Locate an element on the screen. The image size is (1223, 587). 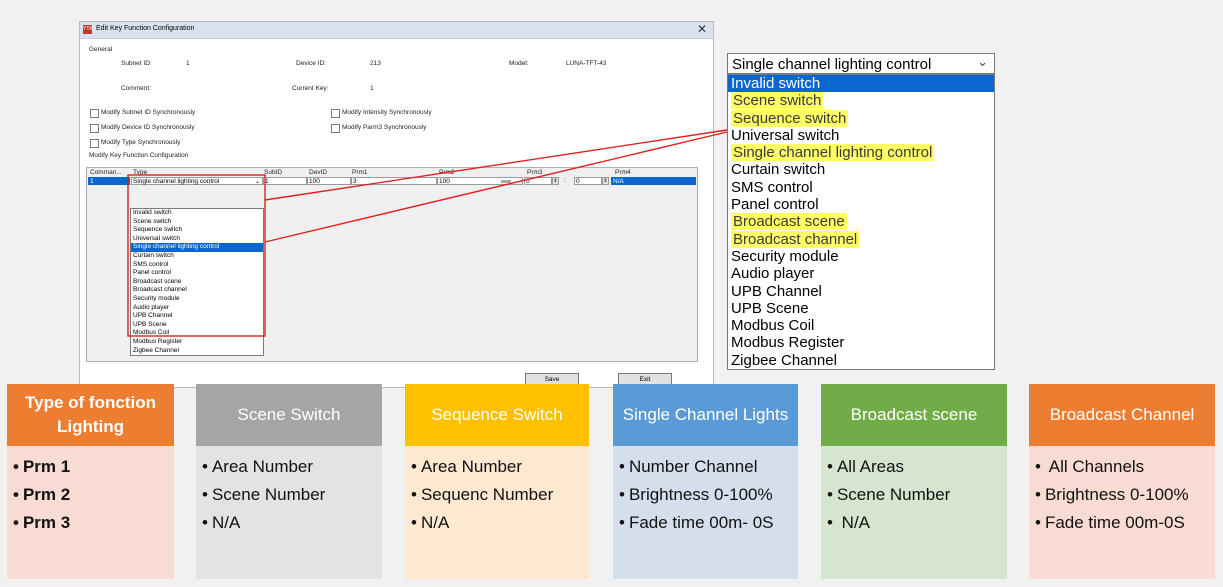
zoomed-option-label: Broadcast channel is located at coordinates (795, 239).